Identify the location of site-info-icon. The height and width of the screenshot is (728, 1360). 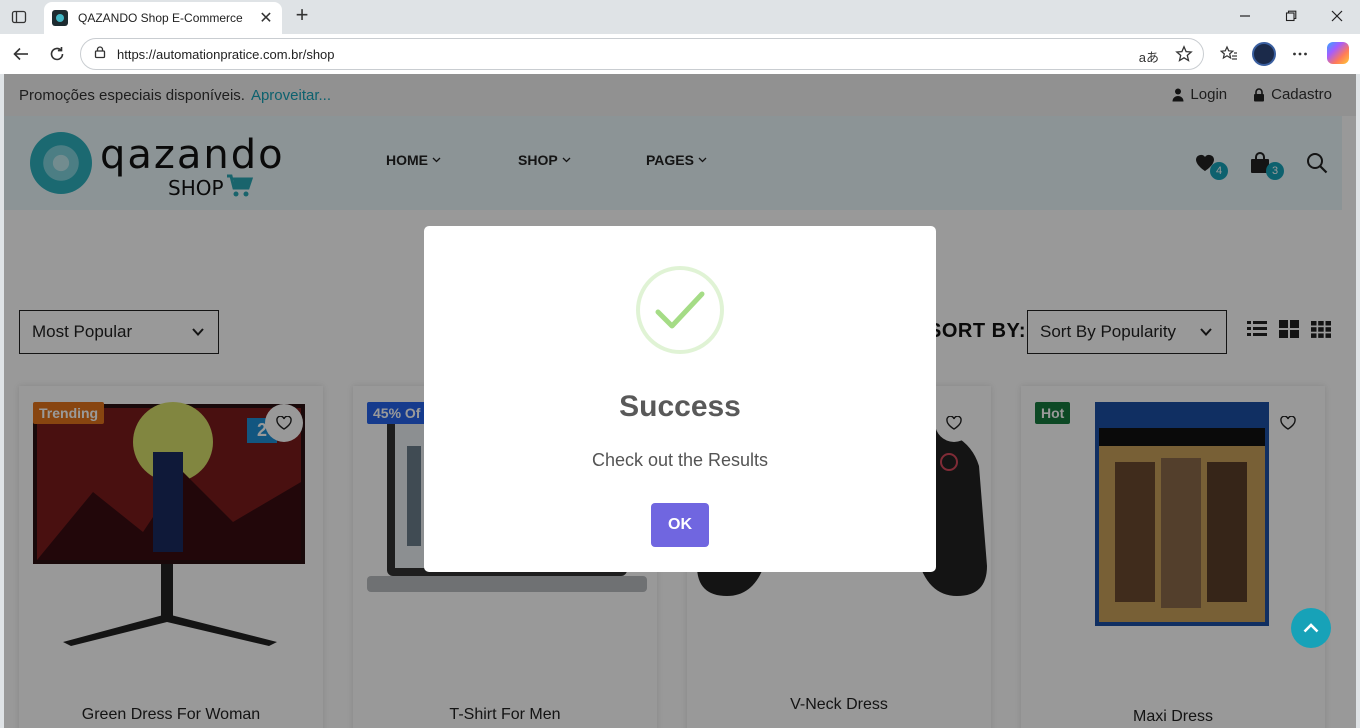
(100, 54).